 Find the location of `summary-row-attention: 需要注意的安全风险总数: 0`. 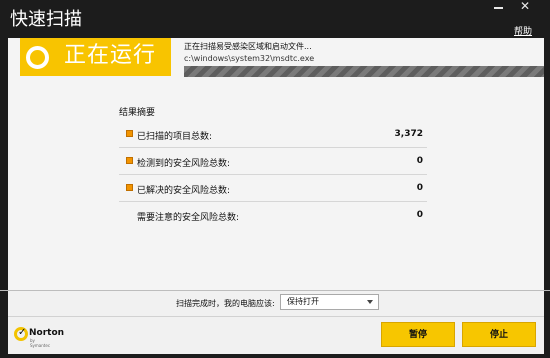

summary-row-attention: 需要注意的安全风险总数: 0 is located at coordinates (273, 215).